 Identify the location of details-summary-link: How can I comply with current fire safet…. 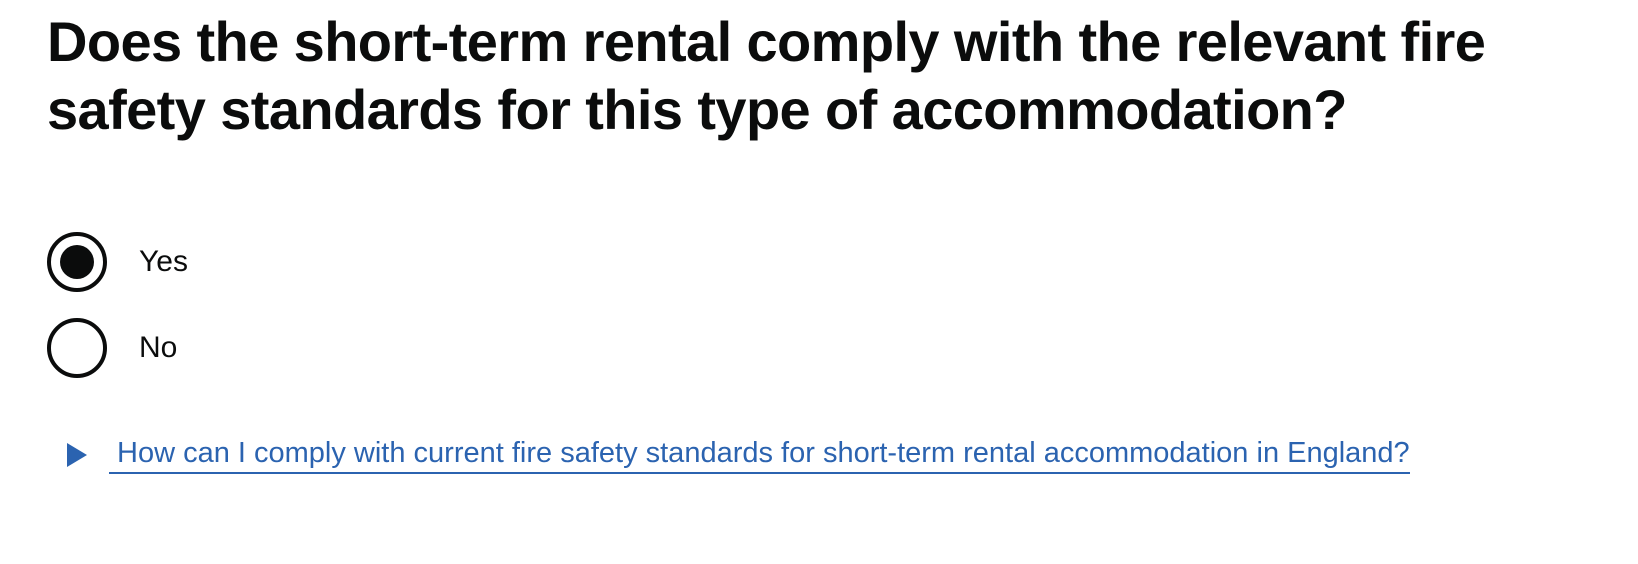
(759, 455).